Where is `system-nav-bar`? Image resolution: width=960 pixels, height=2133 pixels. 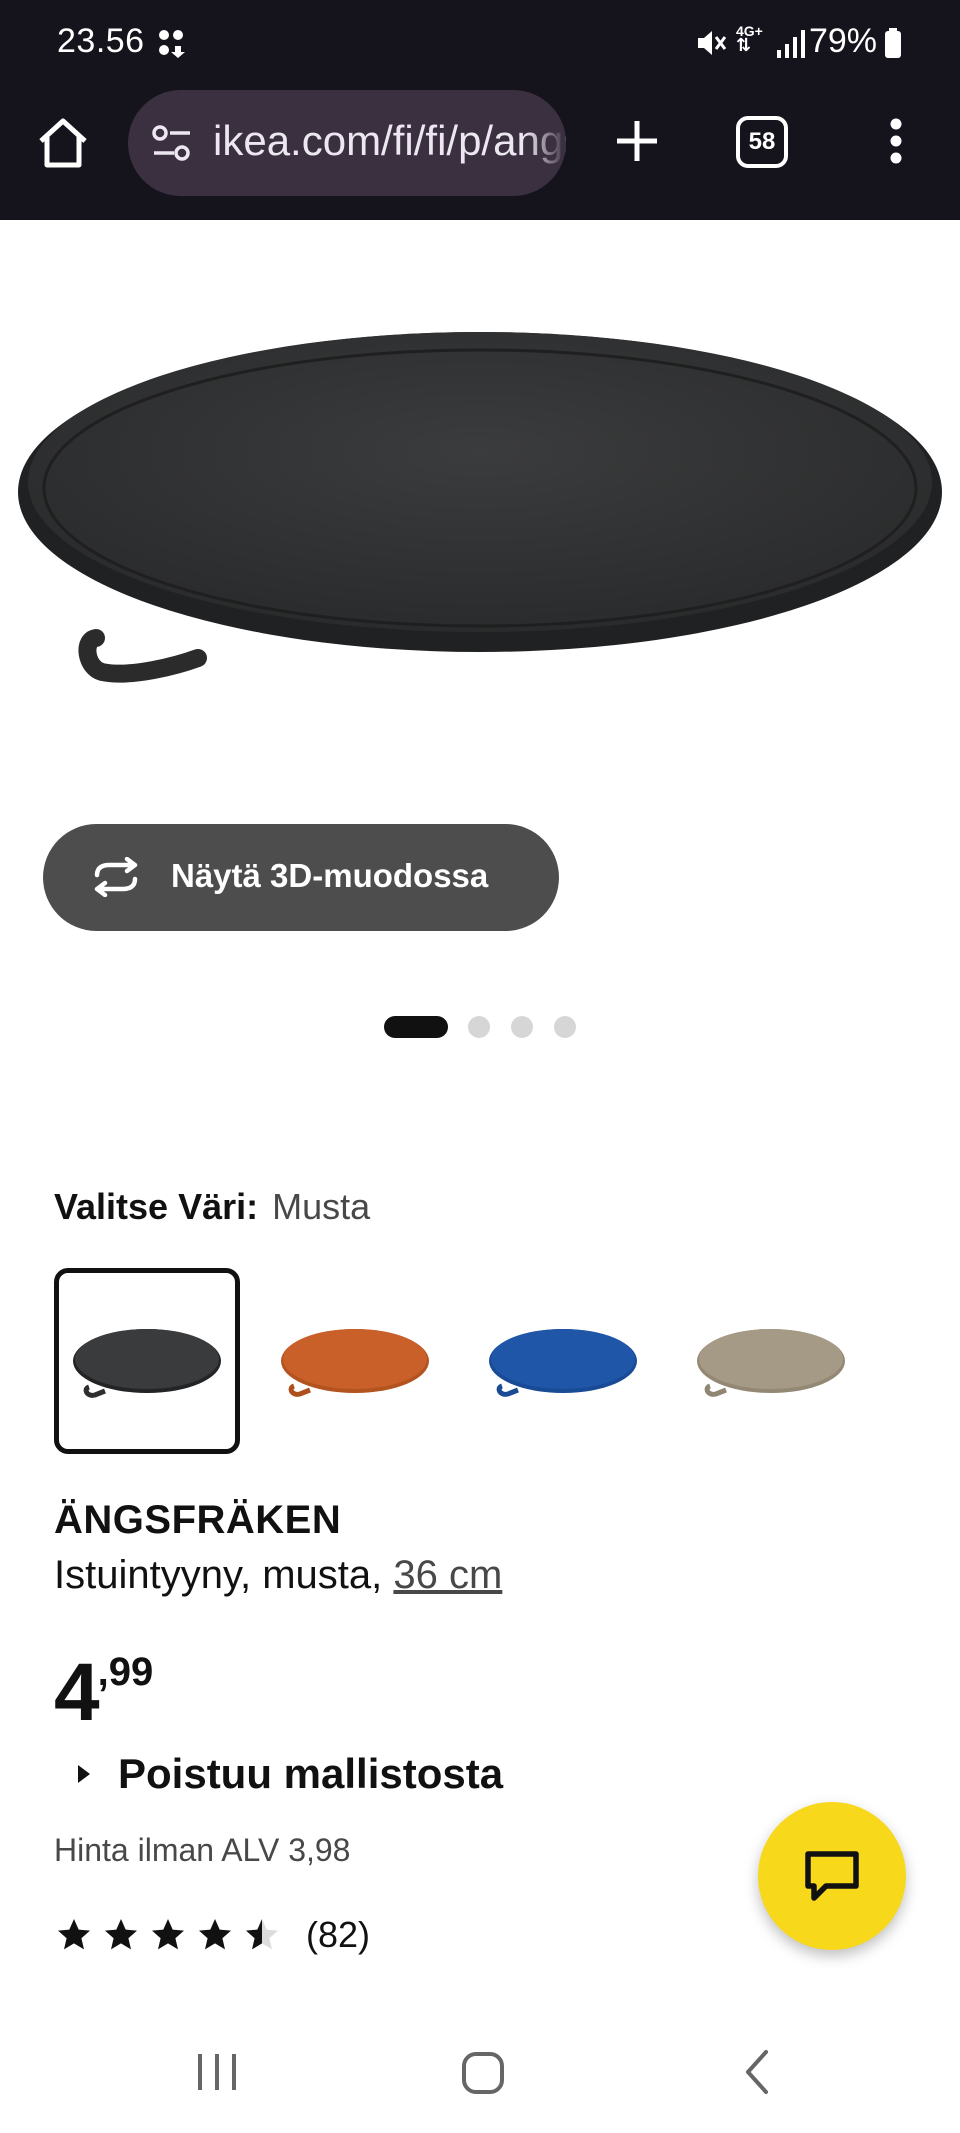 system-nav-bar is located at coordinates (480, 2071).